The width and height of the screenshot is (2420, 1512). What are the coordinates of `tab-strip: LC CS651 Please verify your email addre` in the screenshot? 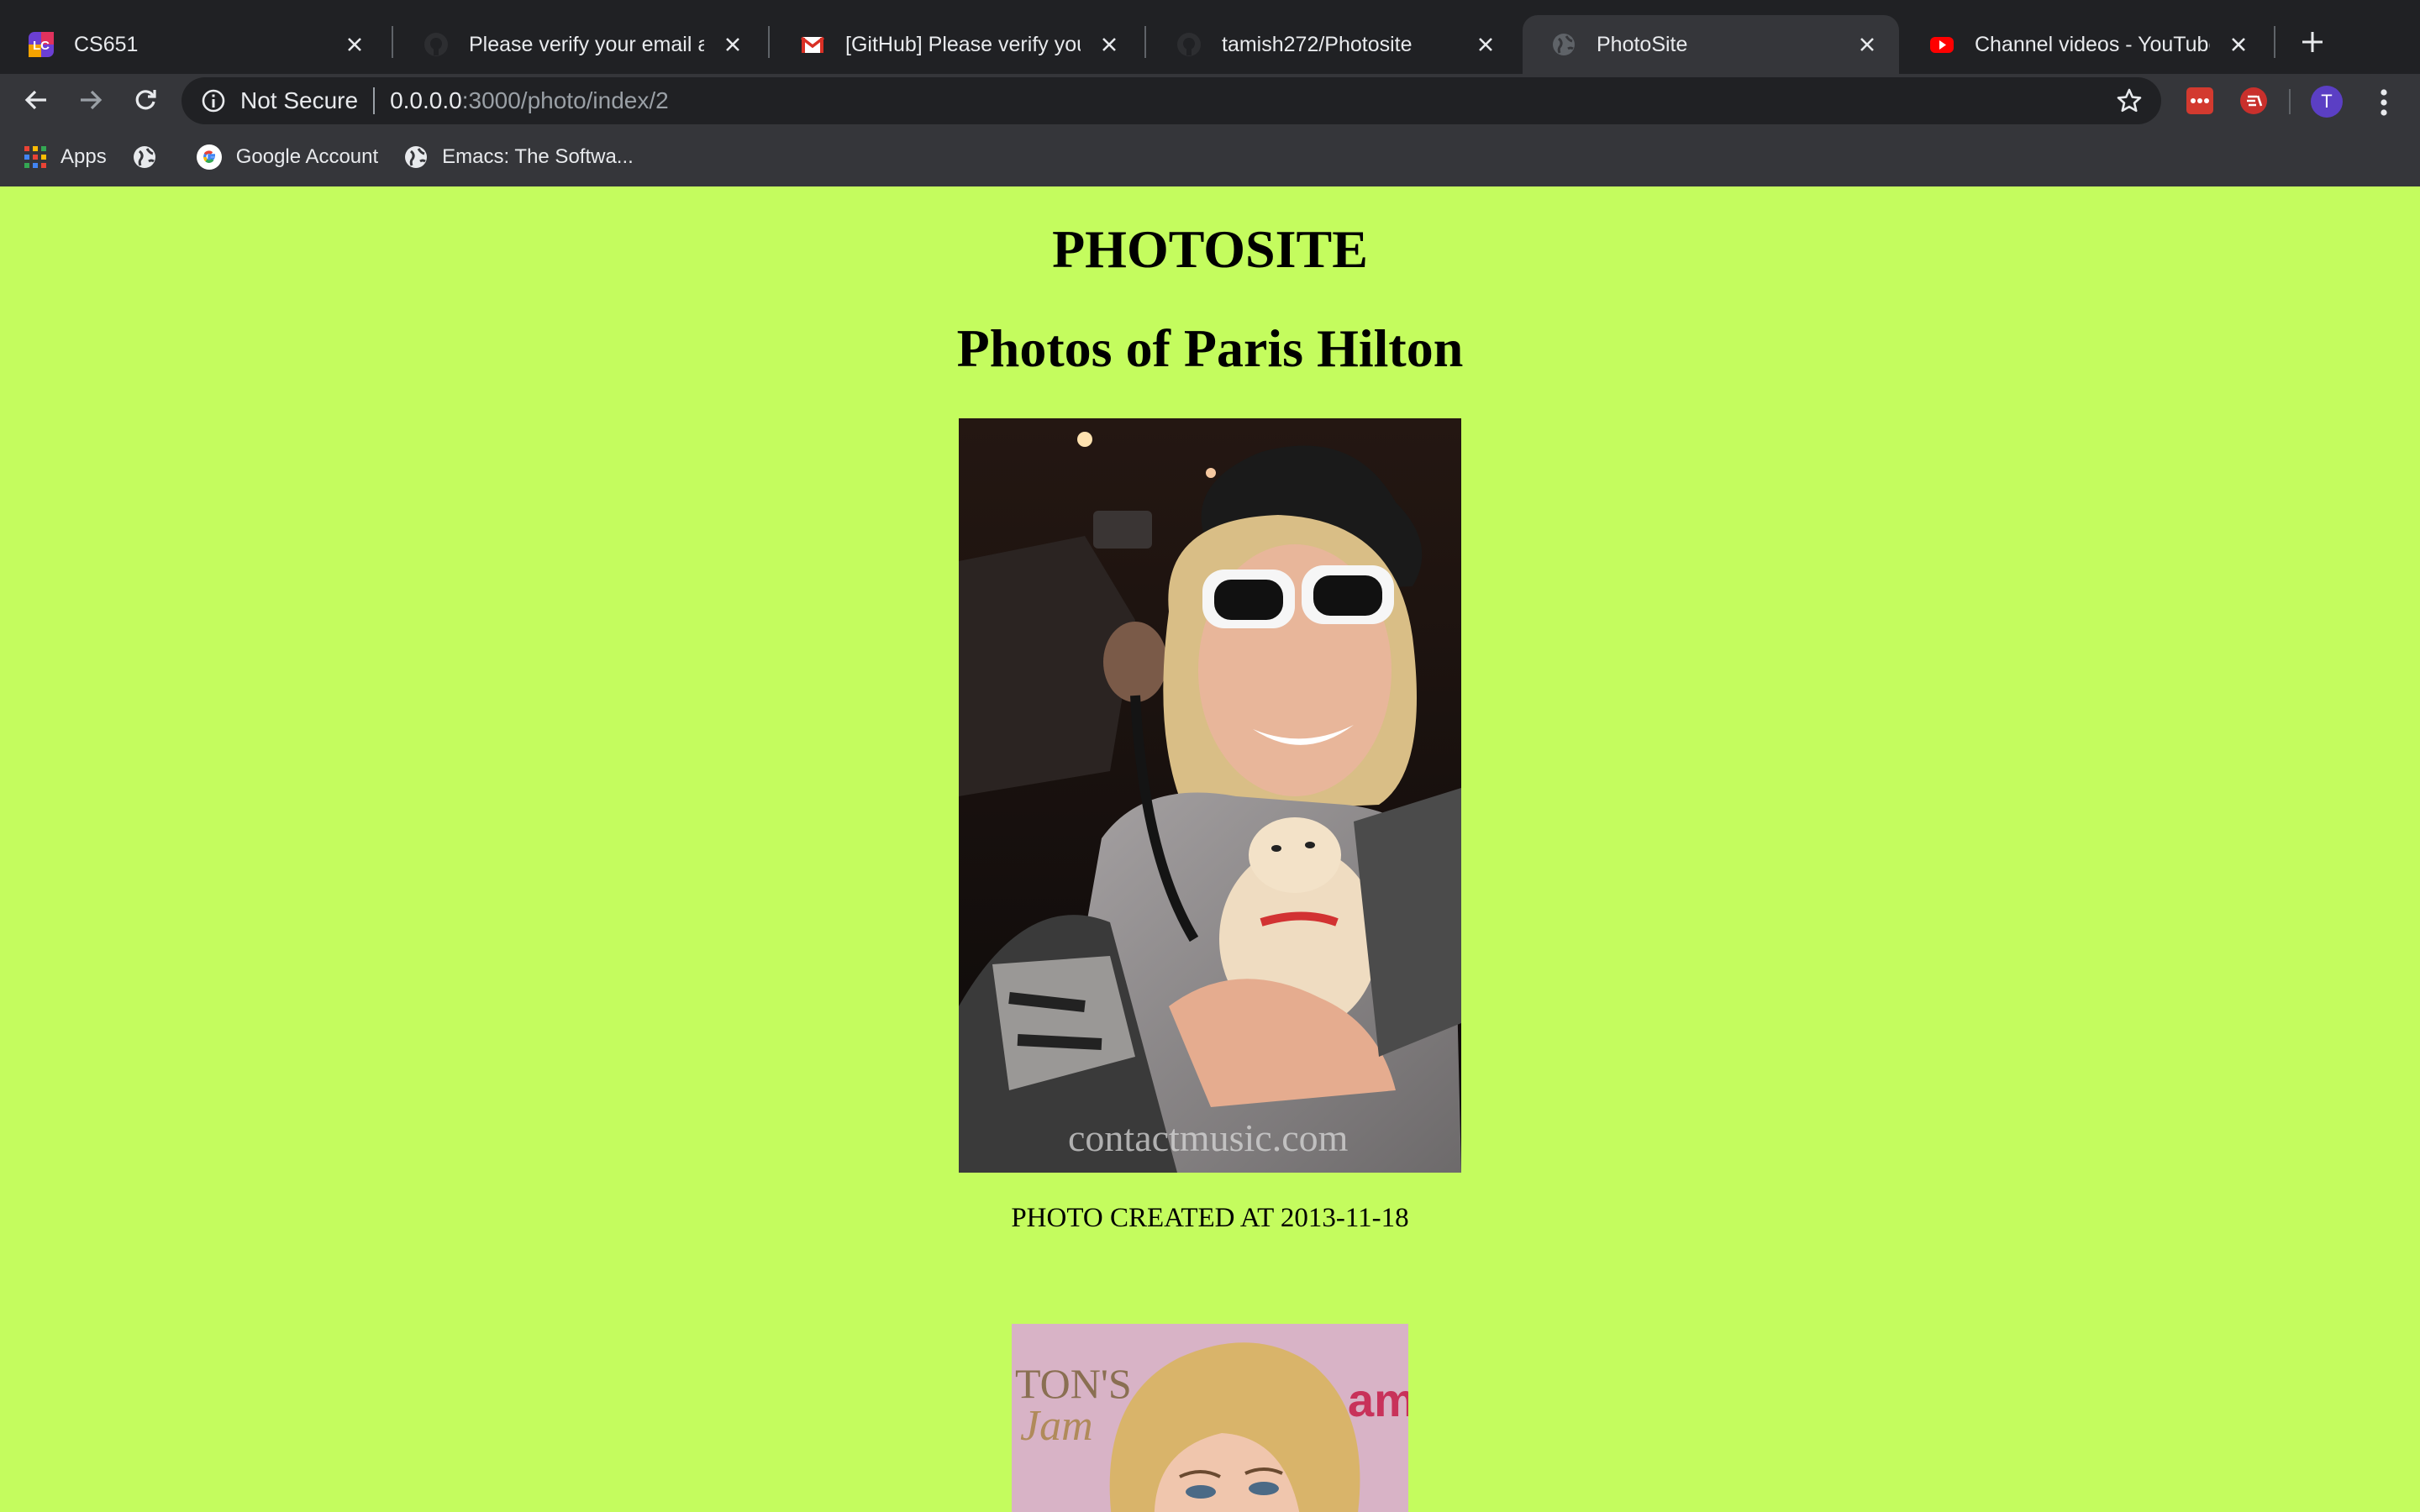 It's located at (1210, 37).